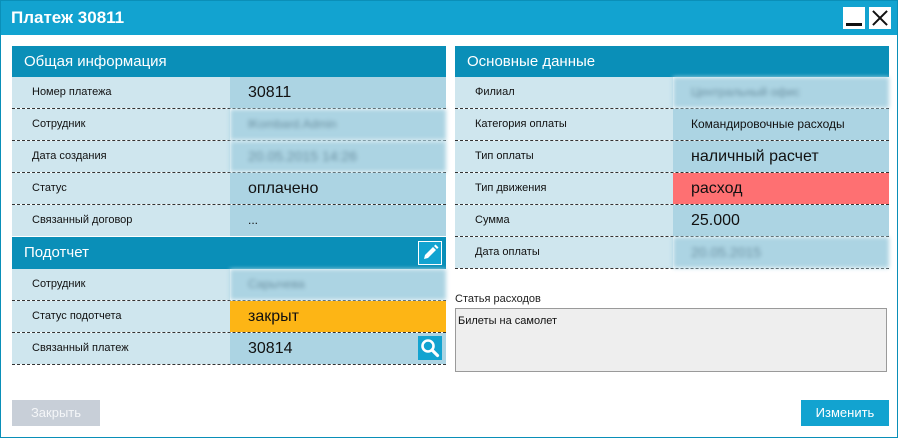 The width and height of the screenshot is (898, 438). What do you see at coordinates (121, 284) in the screenshot?
I see `advance-employee-label: Сотрудник` at bounding box center [121, 284].